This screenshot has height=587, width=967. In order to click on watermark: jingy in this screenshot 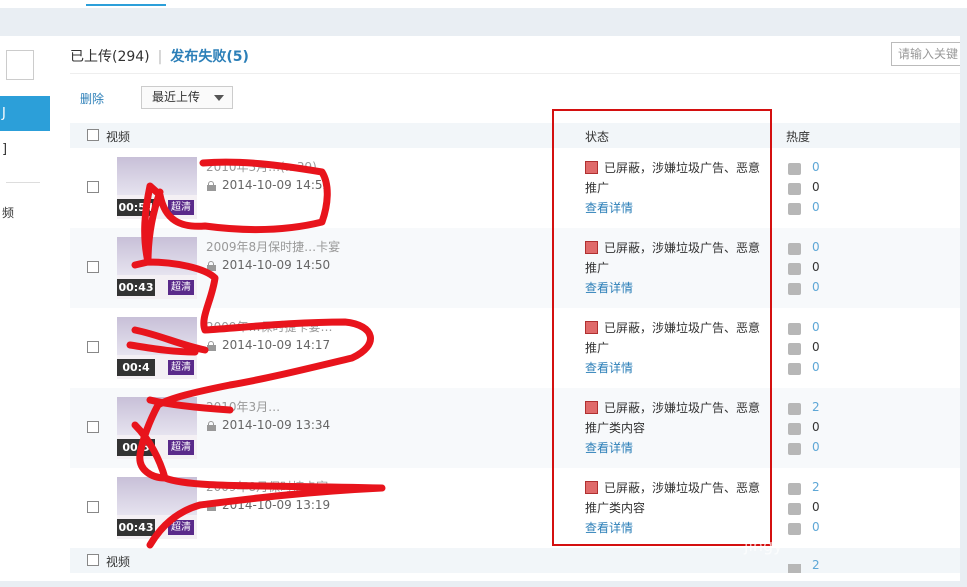, I will do `click(763, 545)`.